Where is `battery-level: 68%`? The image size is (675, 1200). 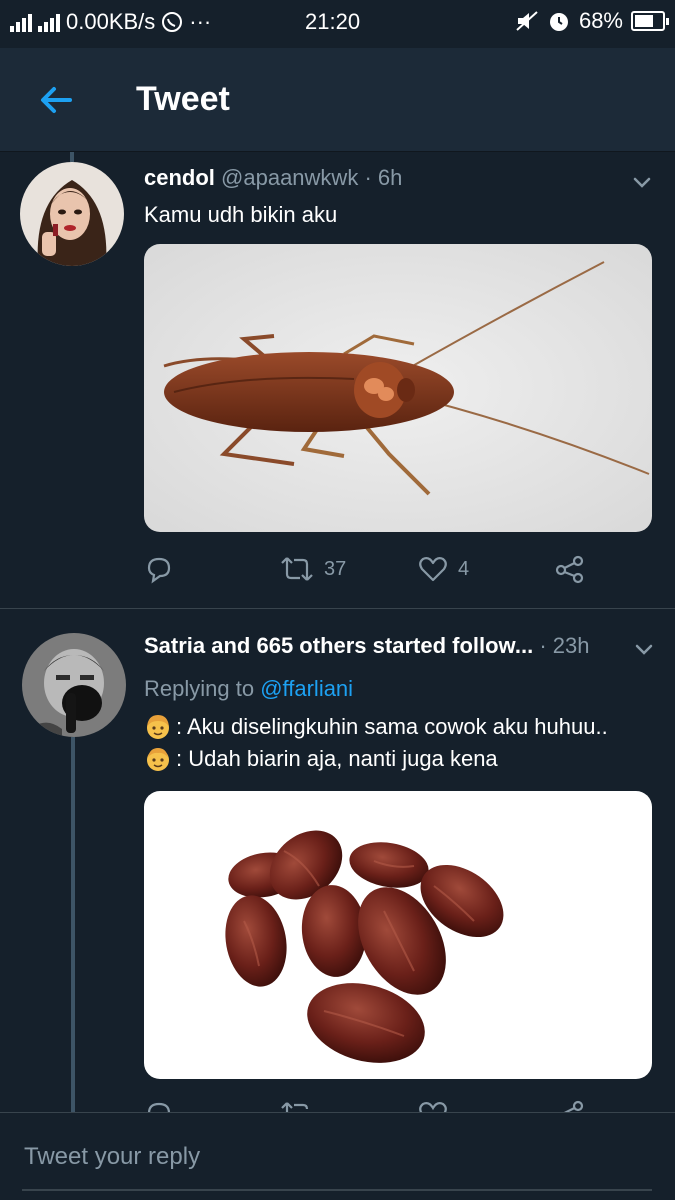
battery-level: 68% is located at coordinates (600, 20).